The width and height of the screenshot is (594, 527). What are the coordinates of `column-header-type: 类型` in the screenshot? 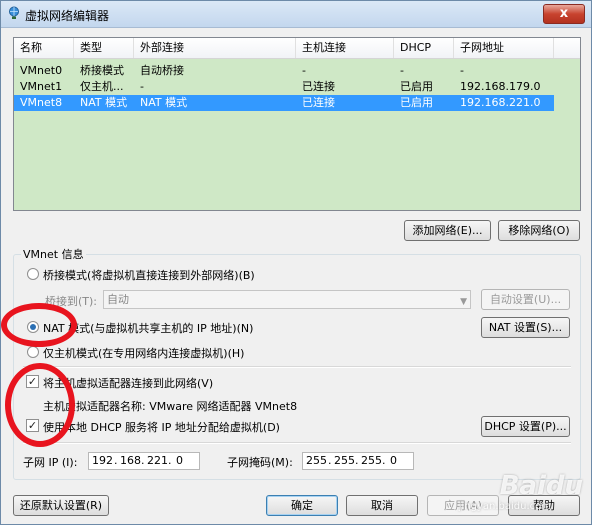 It's located at (104, 48).